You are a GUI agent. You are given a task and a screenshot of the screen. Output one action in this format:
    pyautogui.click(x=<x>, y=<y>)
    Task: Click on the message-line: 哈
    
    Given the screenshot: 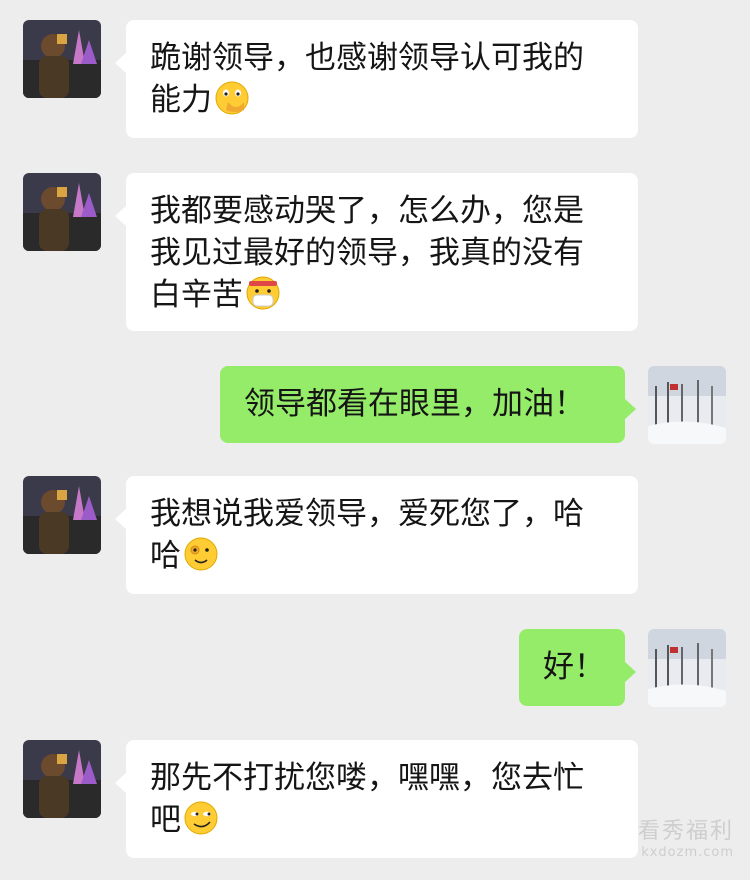 What is the action you would take?
    pyautogui.click(x=165, y=556)
    